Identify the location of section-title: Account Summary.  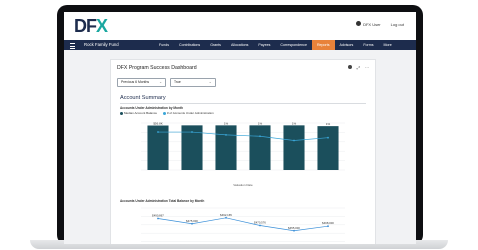
(143, 98).